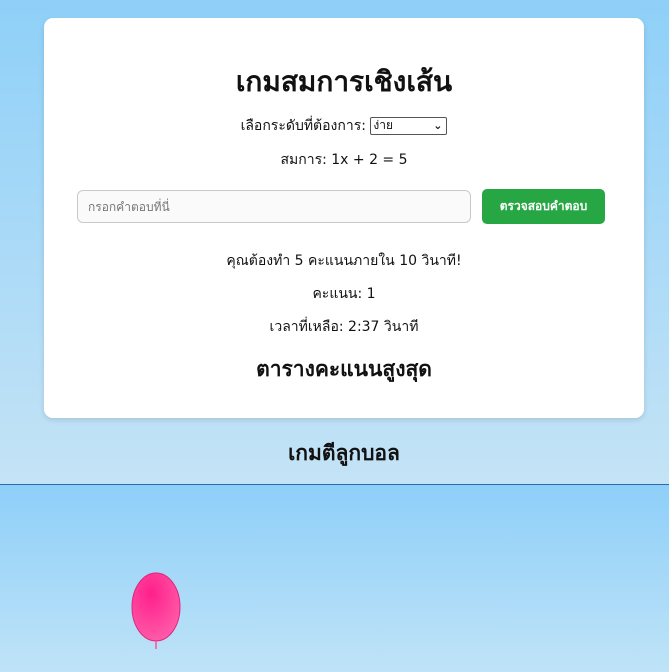  Describe the element at coordinates (344, 327) in the screenshot. I see `timer-text: เวลาที่เหลือ: 2:37 วินาที` at that location.